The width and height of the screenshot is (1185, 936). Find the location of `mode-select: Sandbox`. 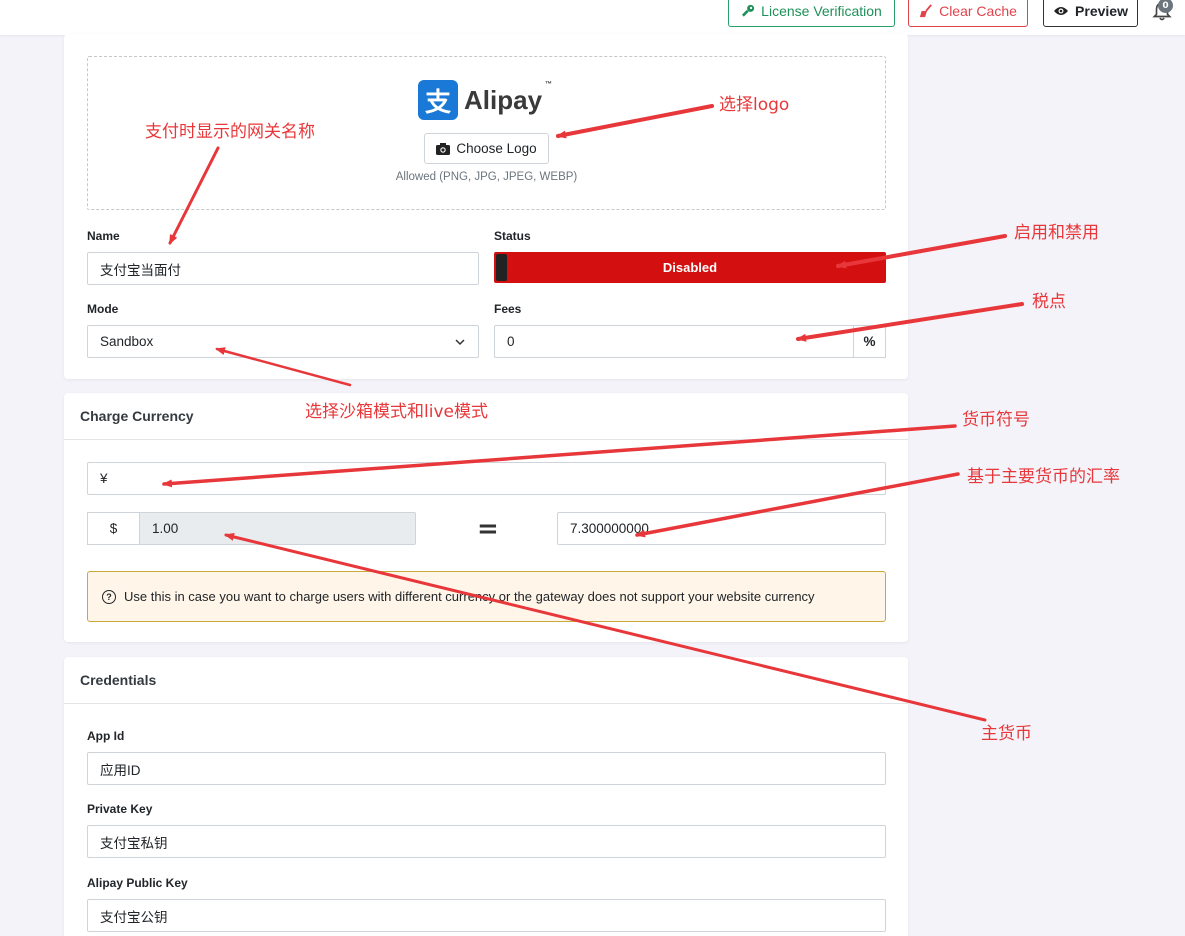

mode-select: Sandbox is located at coordinates (283, 341).